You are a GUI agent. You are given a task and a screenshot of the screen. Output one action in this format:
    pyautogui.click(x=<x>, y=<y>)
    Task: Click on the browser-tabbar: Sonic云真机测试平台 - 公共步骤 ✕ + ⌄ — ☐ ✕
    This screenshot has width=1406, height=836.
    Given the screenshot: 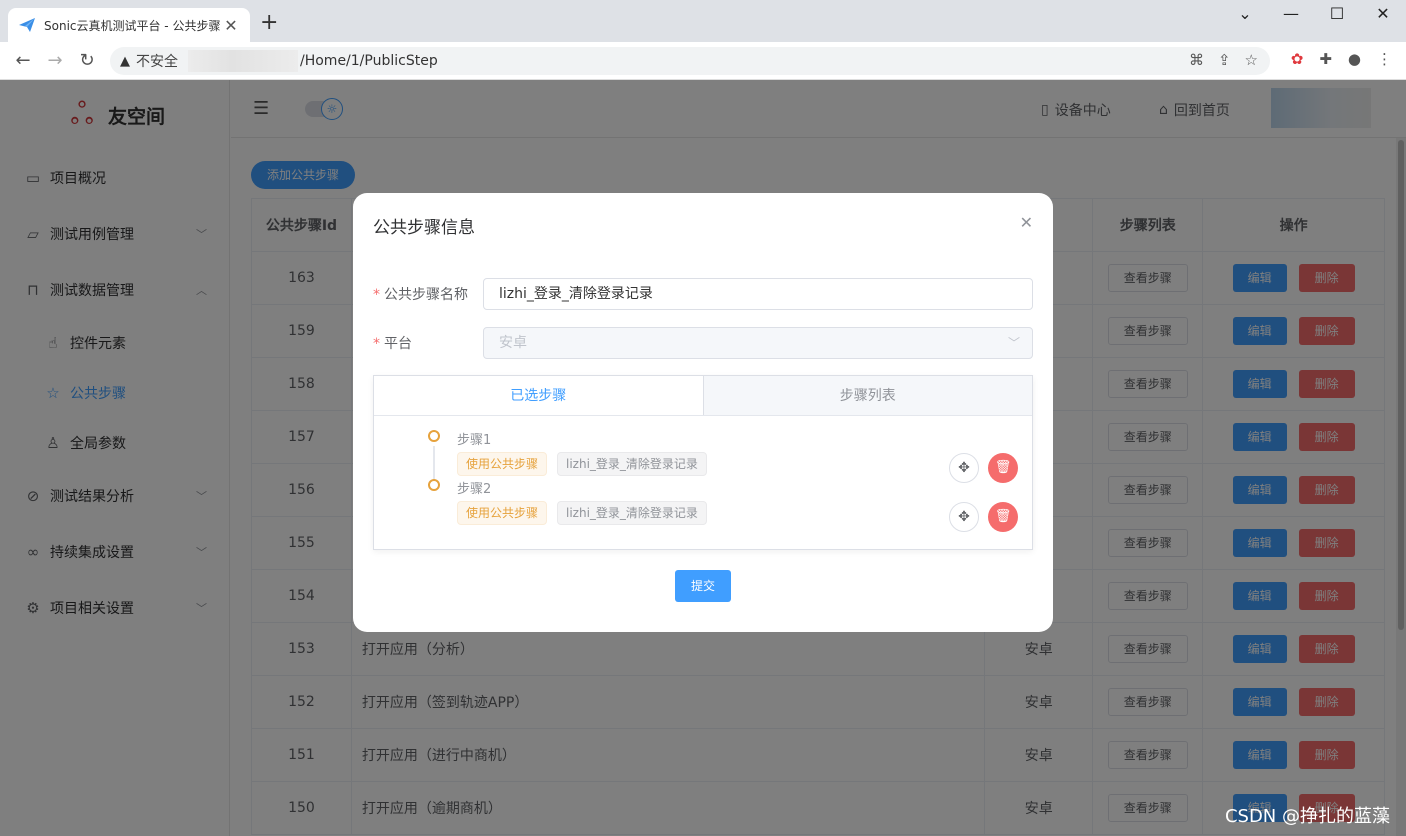 What is the action you would take?
    pyautogui.click(x=703, y=21)
    